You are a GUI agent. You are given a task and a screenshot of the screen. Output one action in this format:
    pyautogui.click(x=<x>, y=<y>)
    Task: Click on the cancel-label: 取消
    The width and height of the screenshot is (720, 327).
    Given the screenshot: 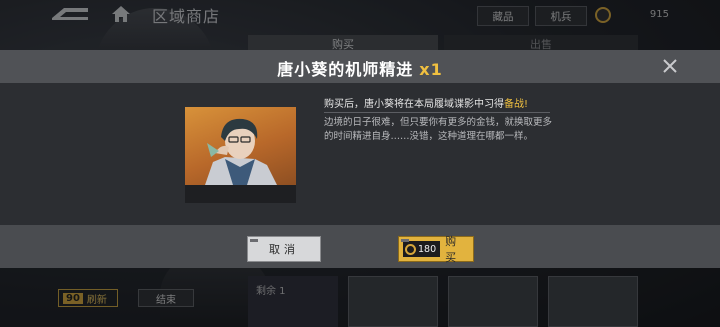 What is the action you would take?
    pyautogui.click(x=284, y=249)
    